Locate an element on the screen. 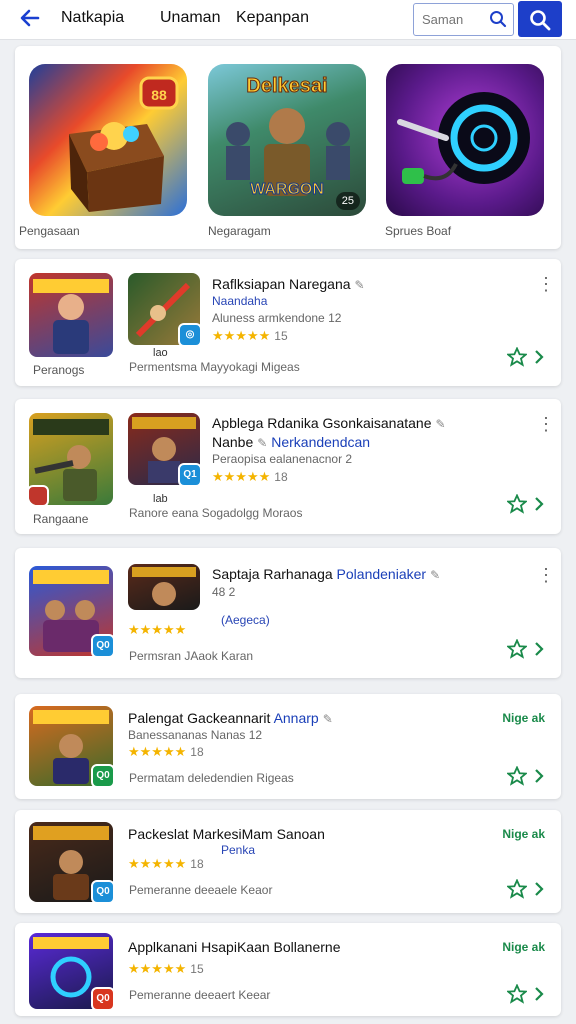 The width and height of the screenshot is (576, 1024). svg-text: WARGON is located at coordinates (287, 189).